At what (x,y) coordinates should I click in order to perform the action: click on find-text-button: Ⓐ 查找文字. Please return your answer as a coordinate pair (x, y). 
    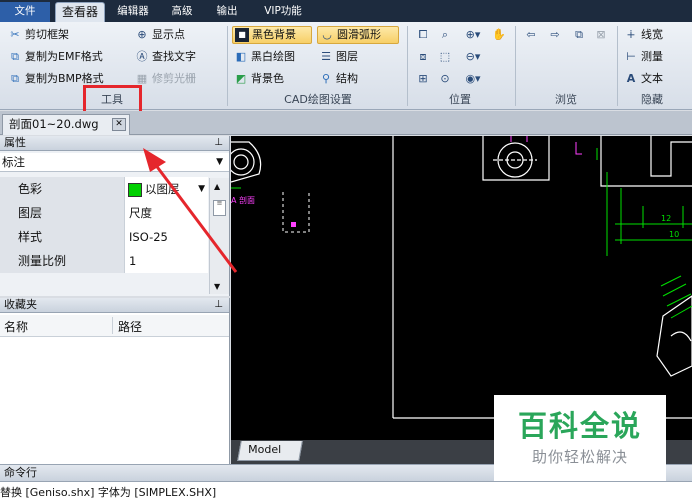
    Looking at the image, I should click on (166, 57).